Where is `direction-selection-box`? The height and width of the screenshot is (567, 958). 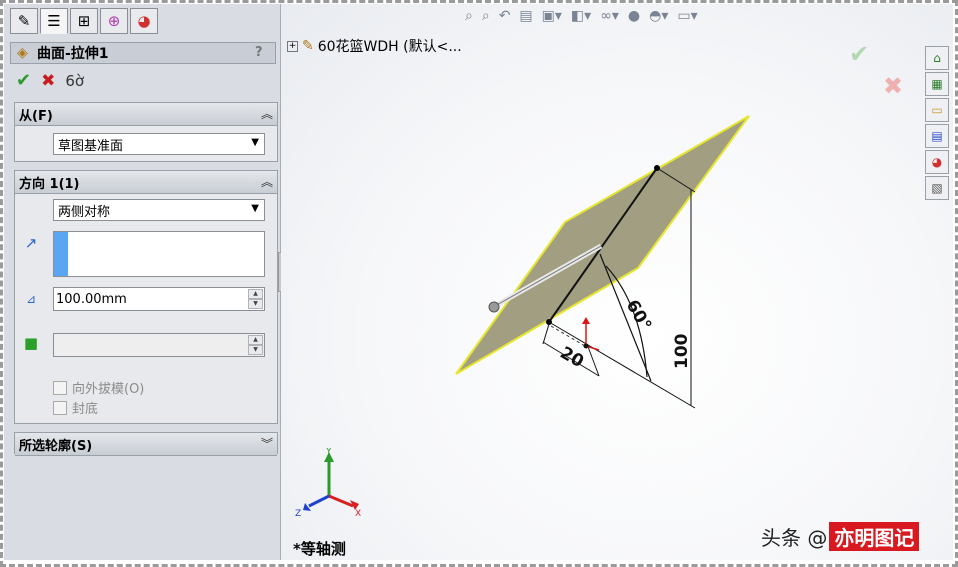
direction-selection-box is located at coordinates (159, 254).